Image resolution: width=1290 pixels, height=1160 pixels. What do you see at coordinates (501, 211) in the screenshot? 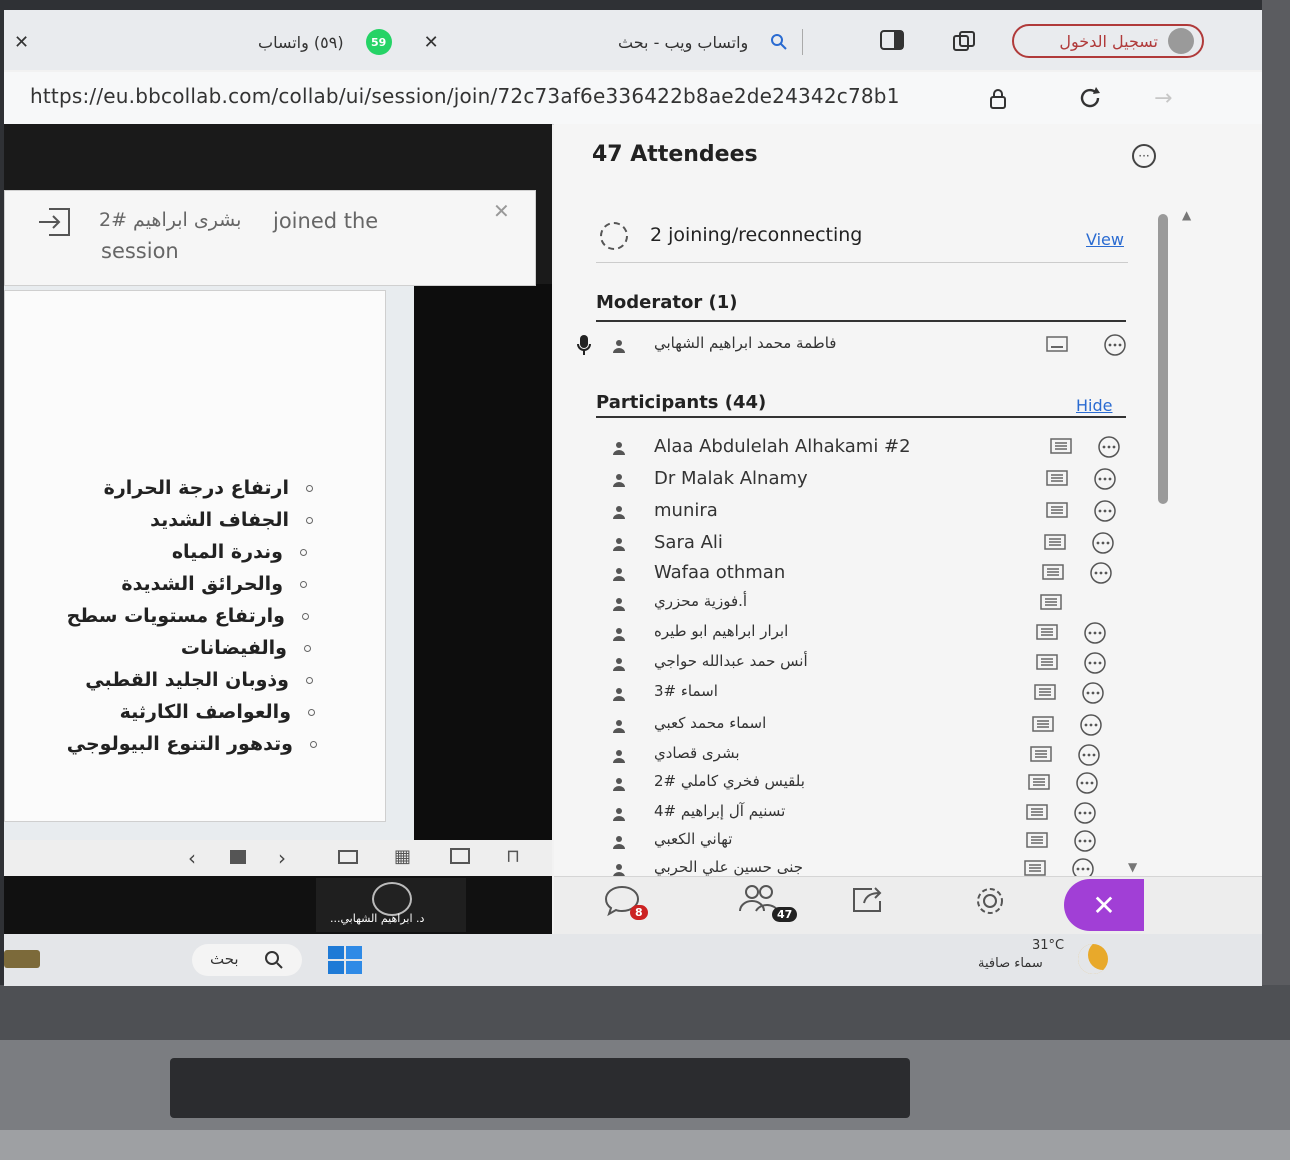
I see `close-icon: ✕` at bounding box center [501, 211].